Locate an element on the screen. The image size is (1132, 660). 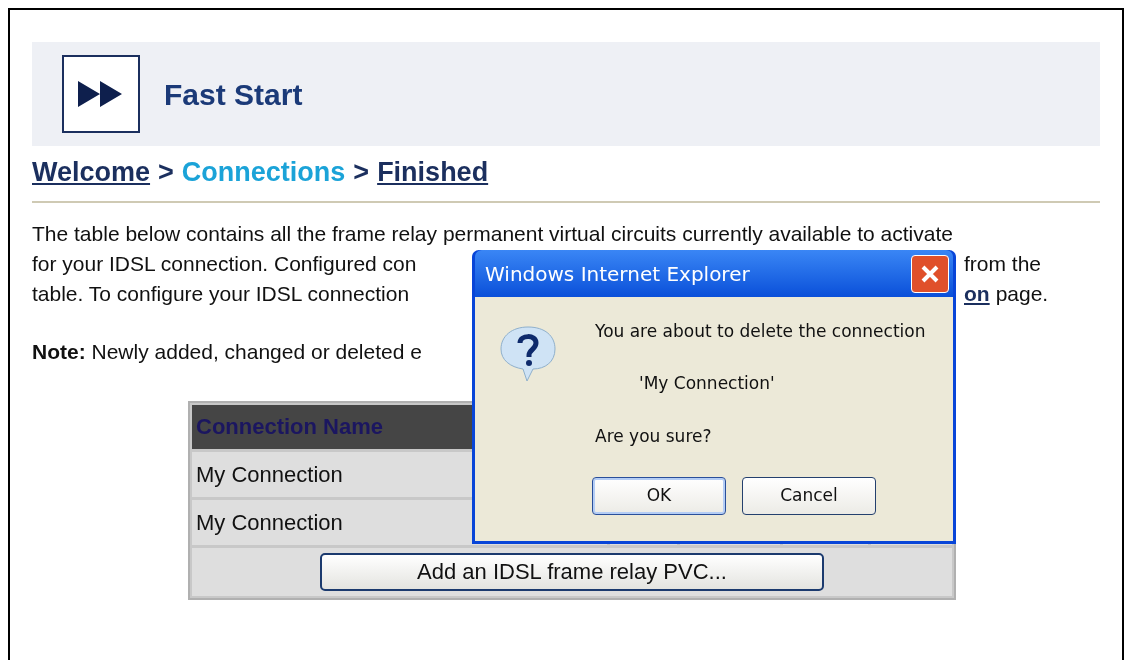
page-title: Fast Start is located at coordinates (233, 94).